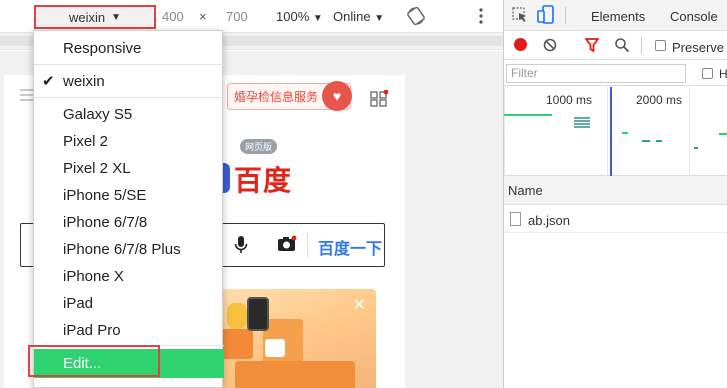 The height and width of the screenshot is (388, 727). Describe the element at coordinates (481, 18) in the screenshot. I see `more-options-icon` at that location.